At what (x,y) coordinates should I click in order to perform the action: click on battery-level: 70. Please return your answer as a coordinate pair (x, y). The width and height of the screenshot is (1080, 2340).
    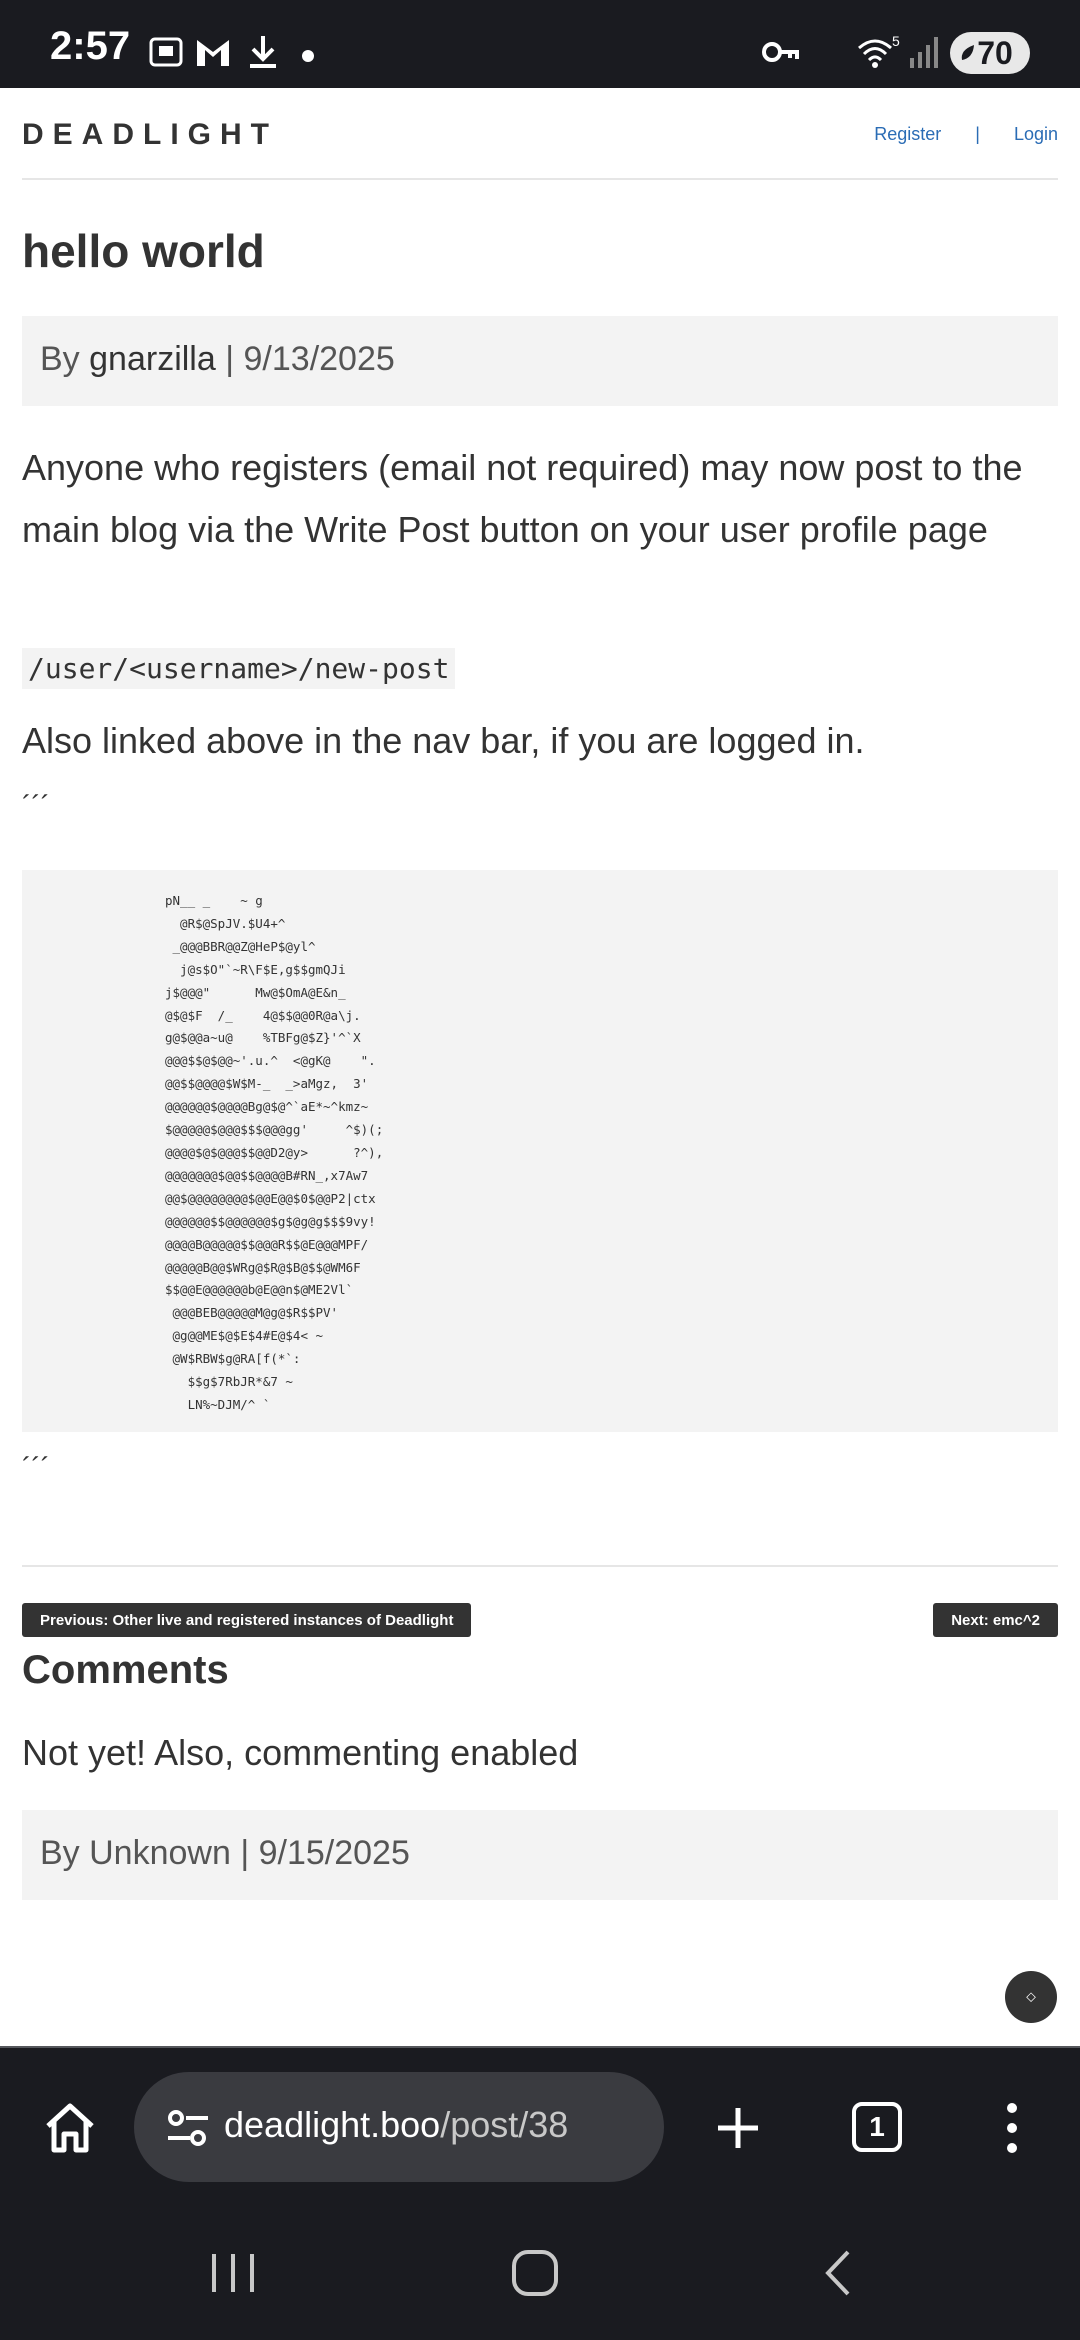
    Looking at the image, I should click on (995, 52).